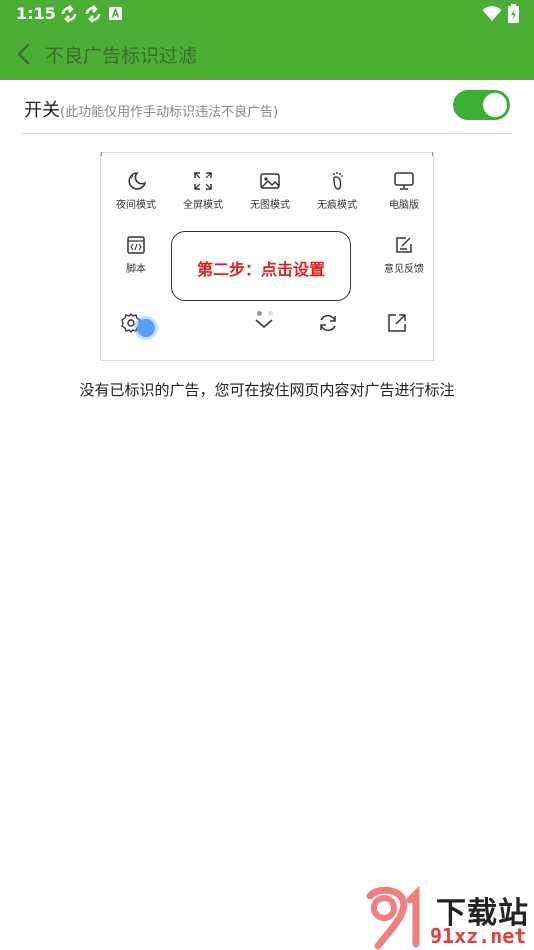 The image size is (534, 950). I want to click on tutorial-illustration: 夜间模式 全屏模式 无图模式 无痕模式 电脑版 脚本 意见反馈 第二步：点击设置, so click(267, 256).